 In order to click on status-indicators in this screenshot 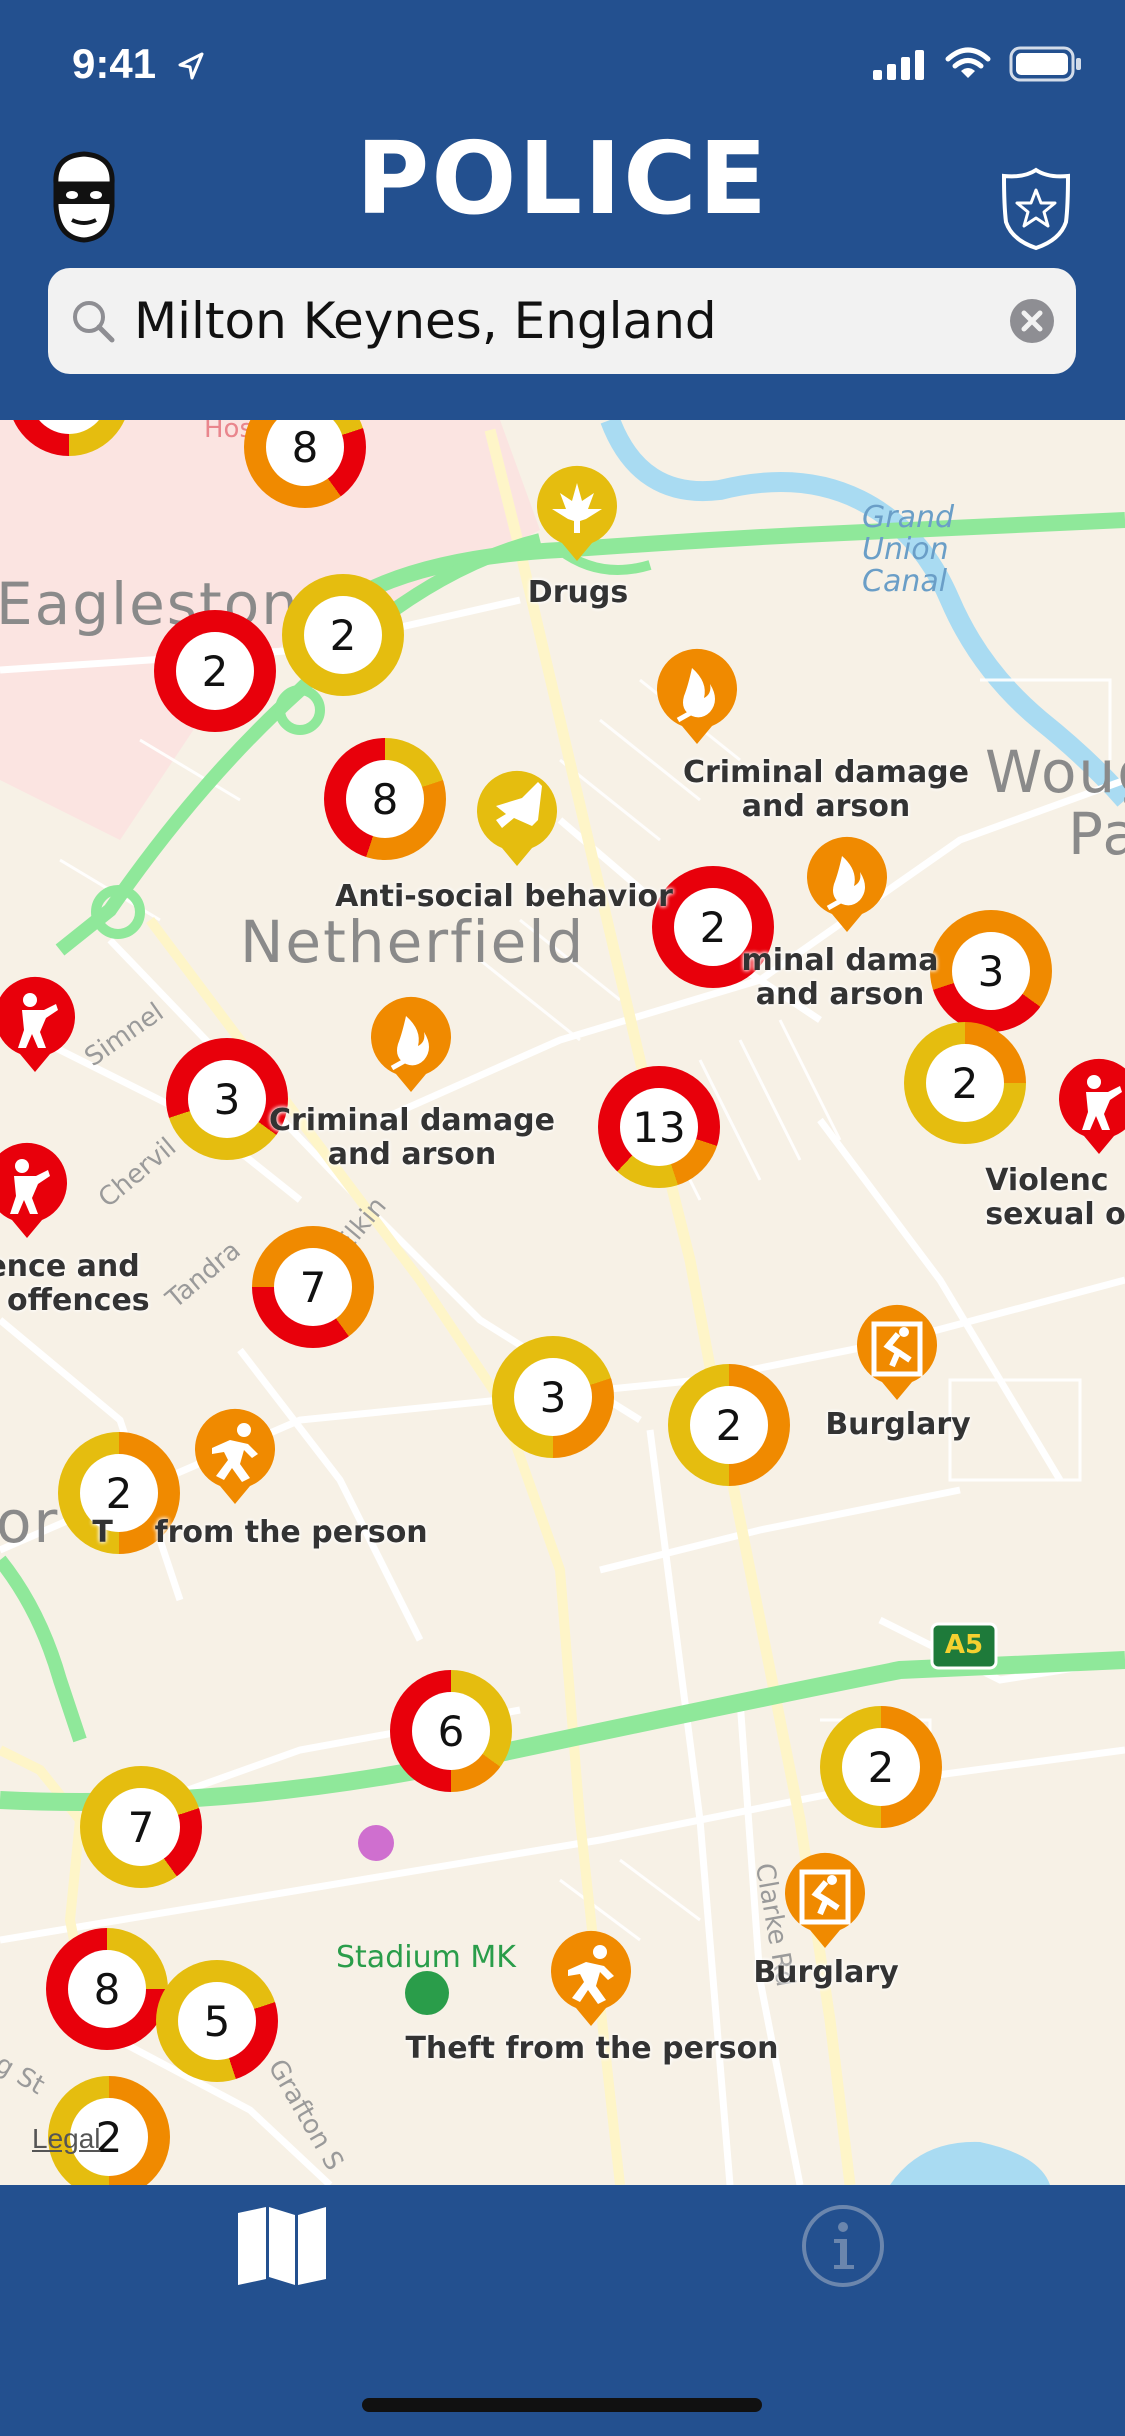, I will do `click(978, 64)`.